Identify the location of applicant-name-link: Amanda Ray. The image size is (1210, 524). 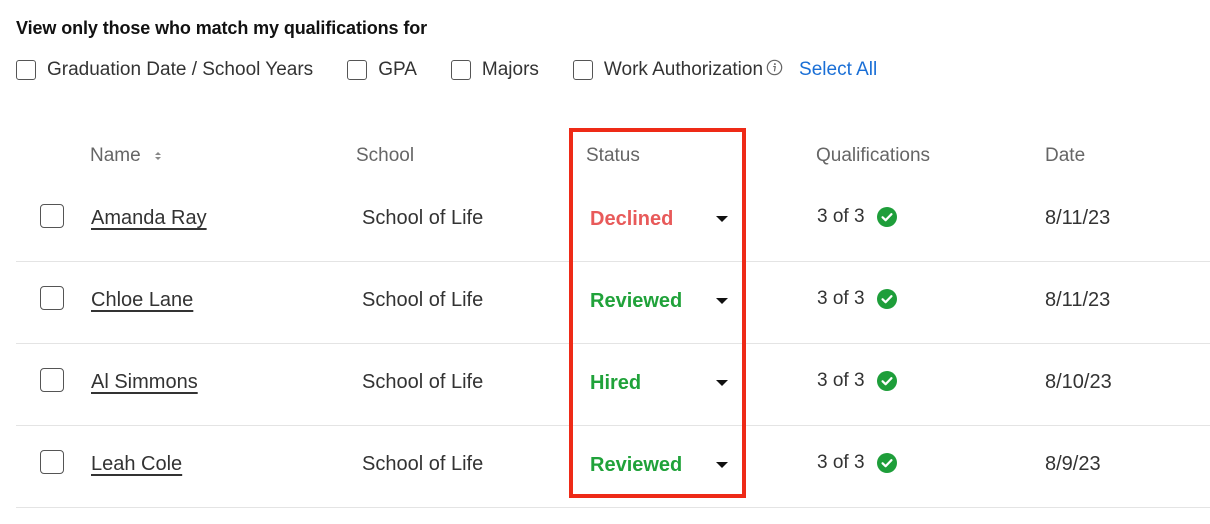
(149, 218).